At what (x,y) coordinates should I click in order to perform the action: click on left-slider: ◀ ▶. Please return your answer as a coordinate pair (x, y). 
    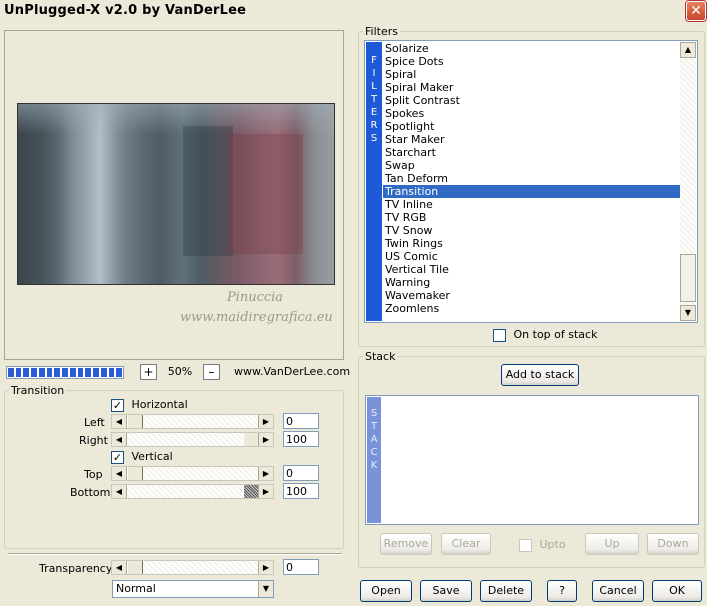
    Looking at the image, I should click on (192, 421).